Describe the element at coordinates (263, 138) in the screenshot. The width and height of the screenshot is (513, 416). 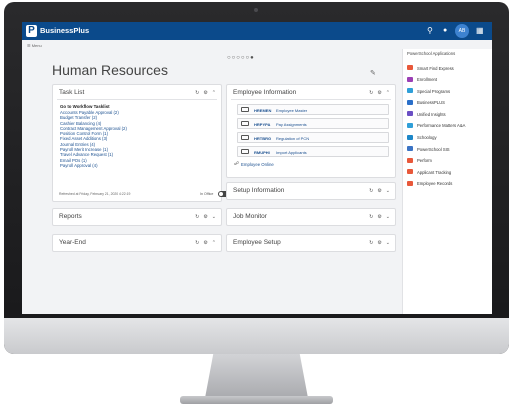
I see `mask-code: HRTBRG` at that location.